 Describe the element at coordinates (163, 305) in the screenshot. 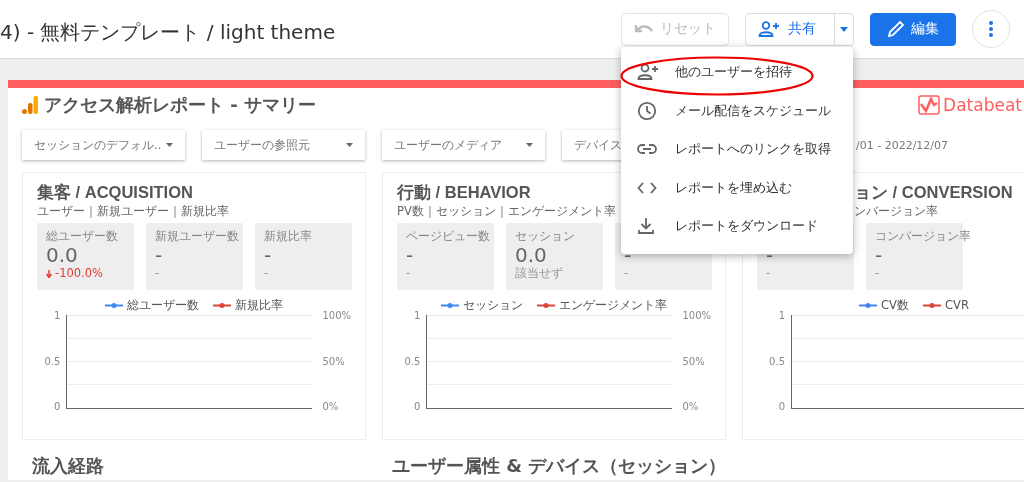

I see `legend-label: 総ユーザー数` at that location.